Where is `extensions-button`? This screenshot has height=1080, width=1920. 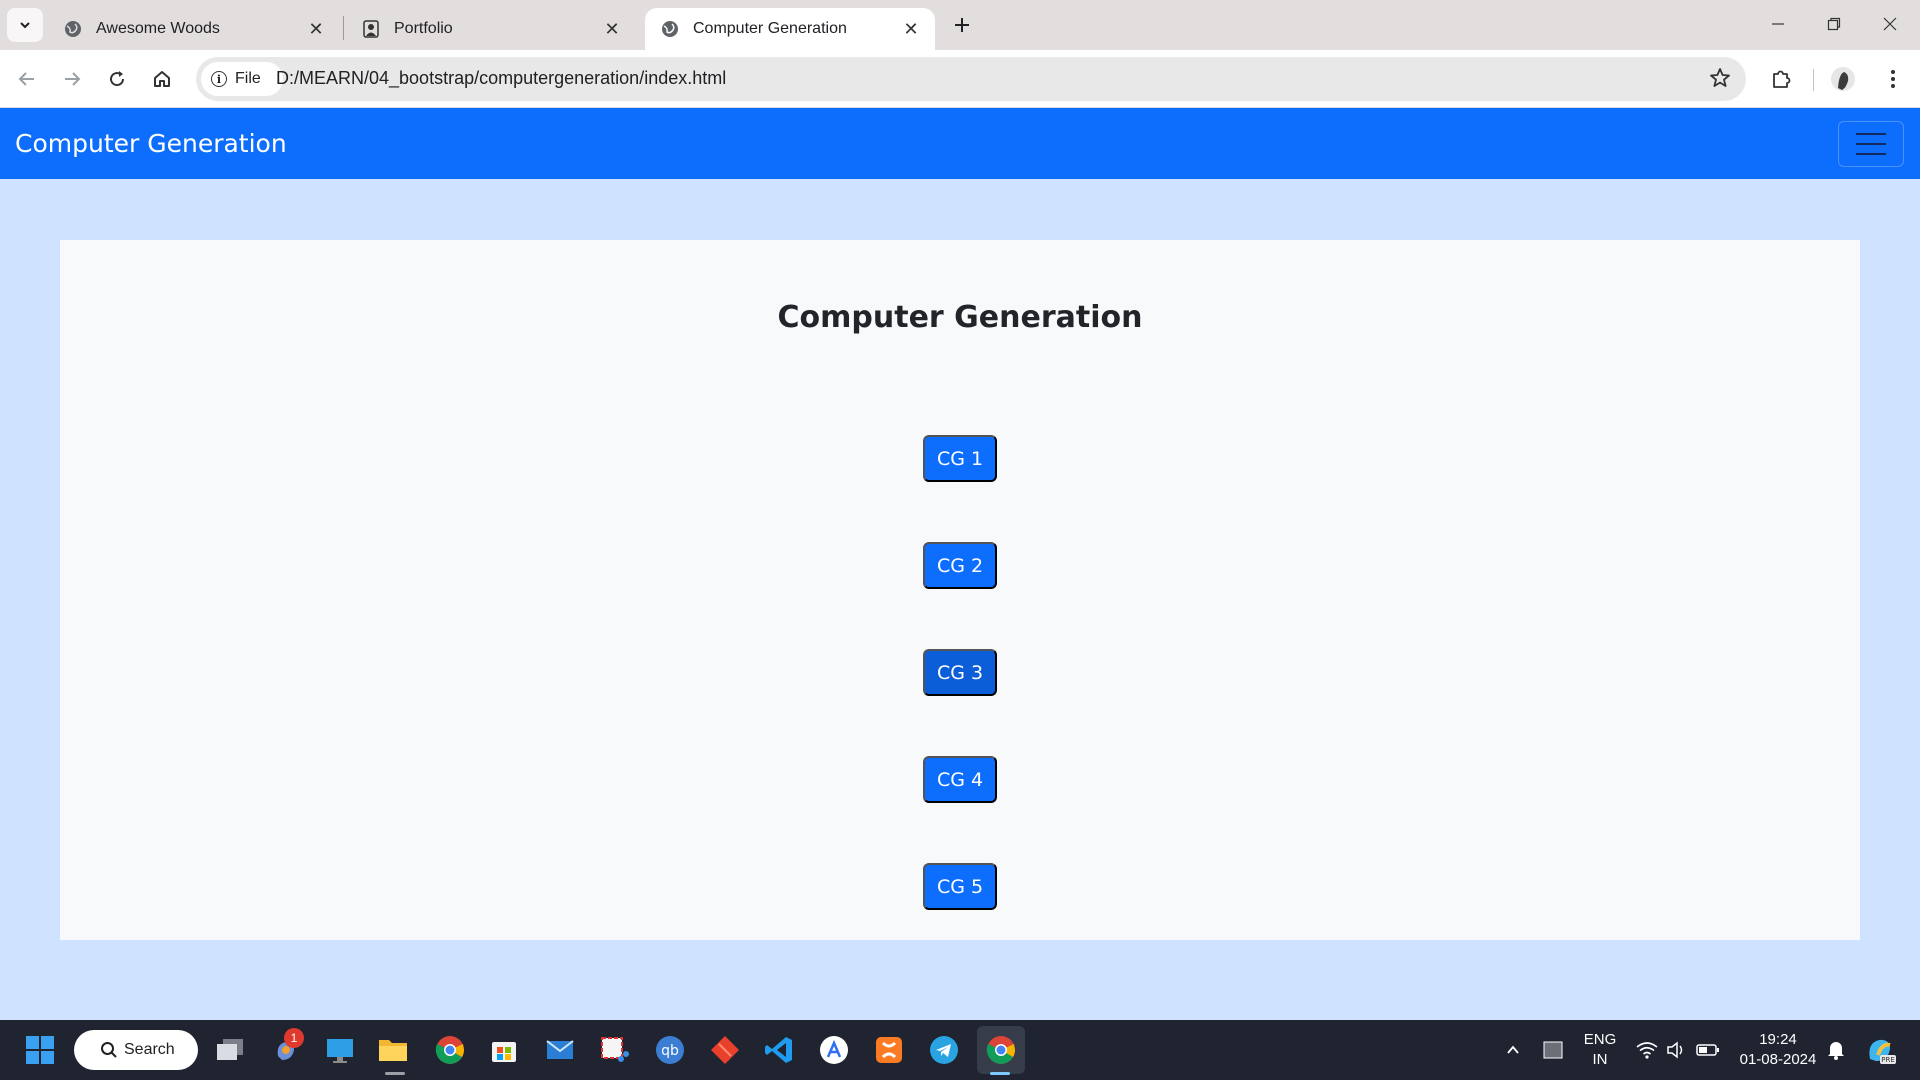
extensions-button is located at coordinates (1781, 79).